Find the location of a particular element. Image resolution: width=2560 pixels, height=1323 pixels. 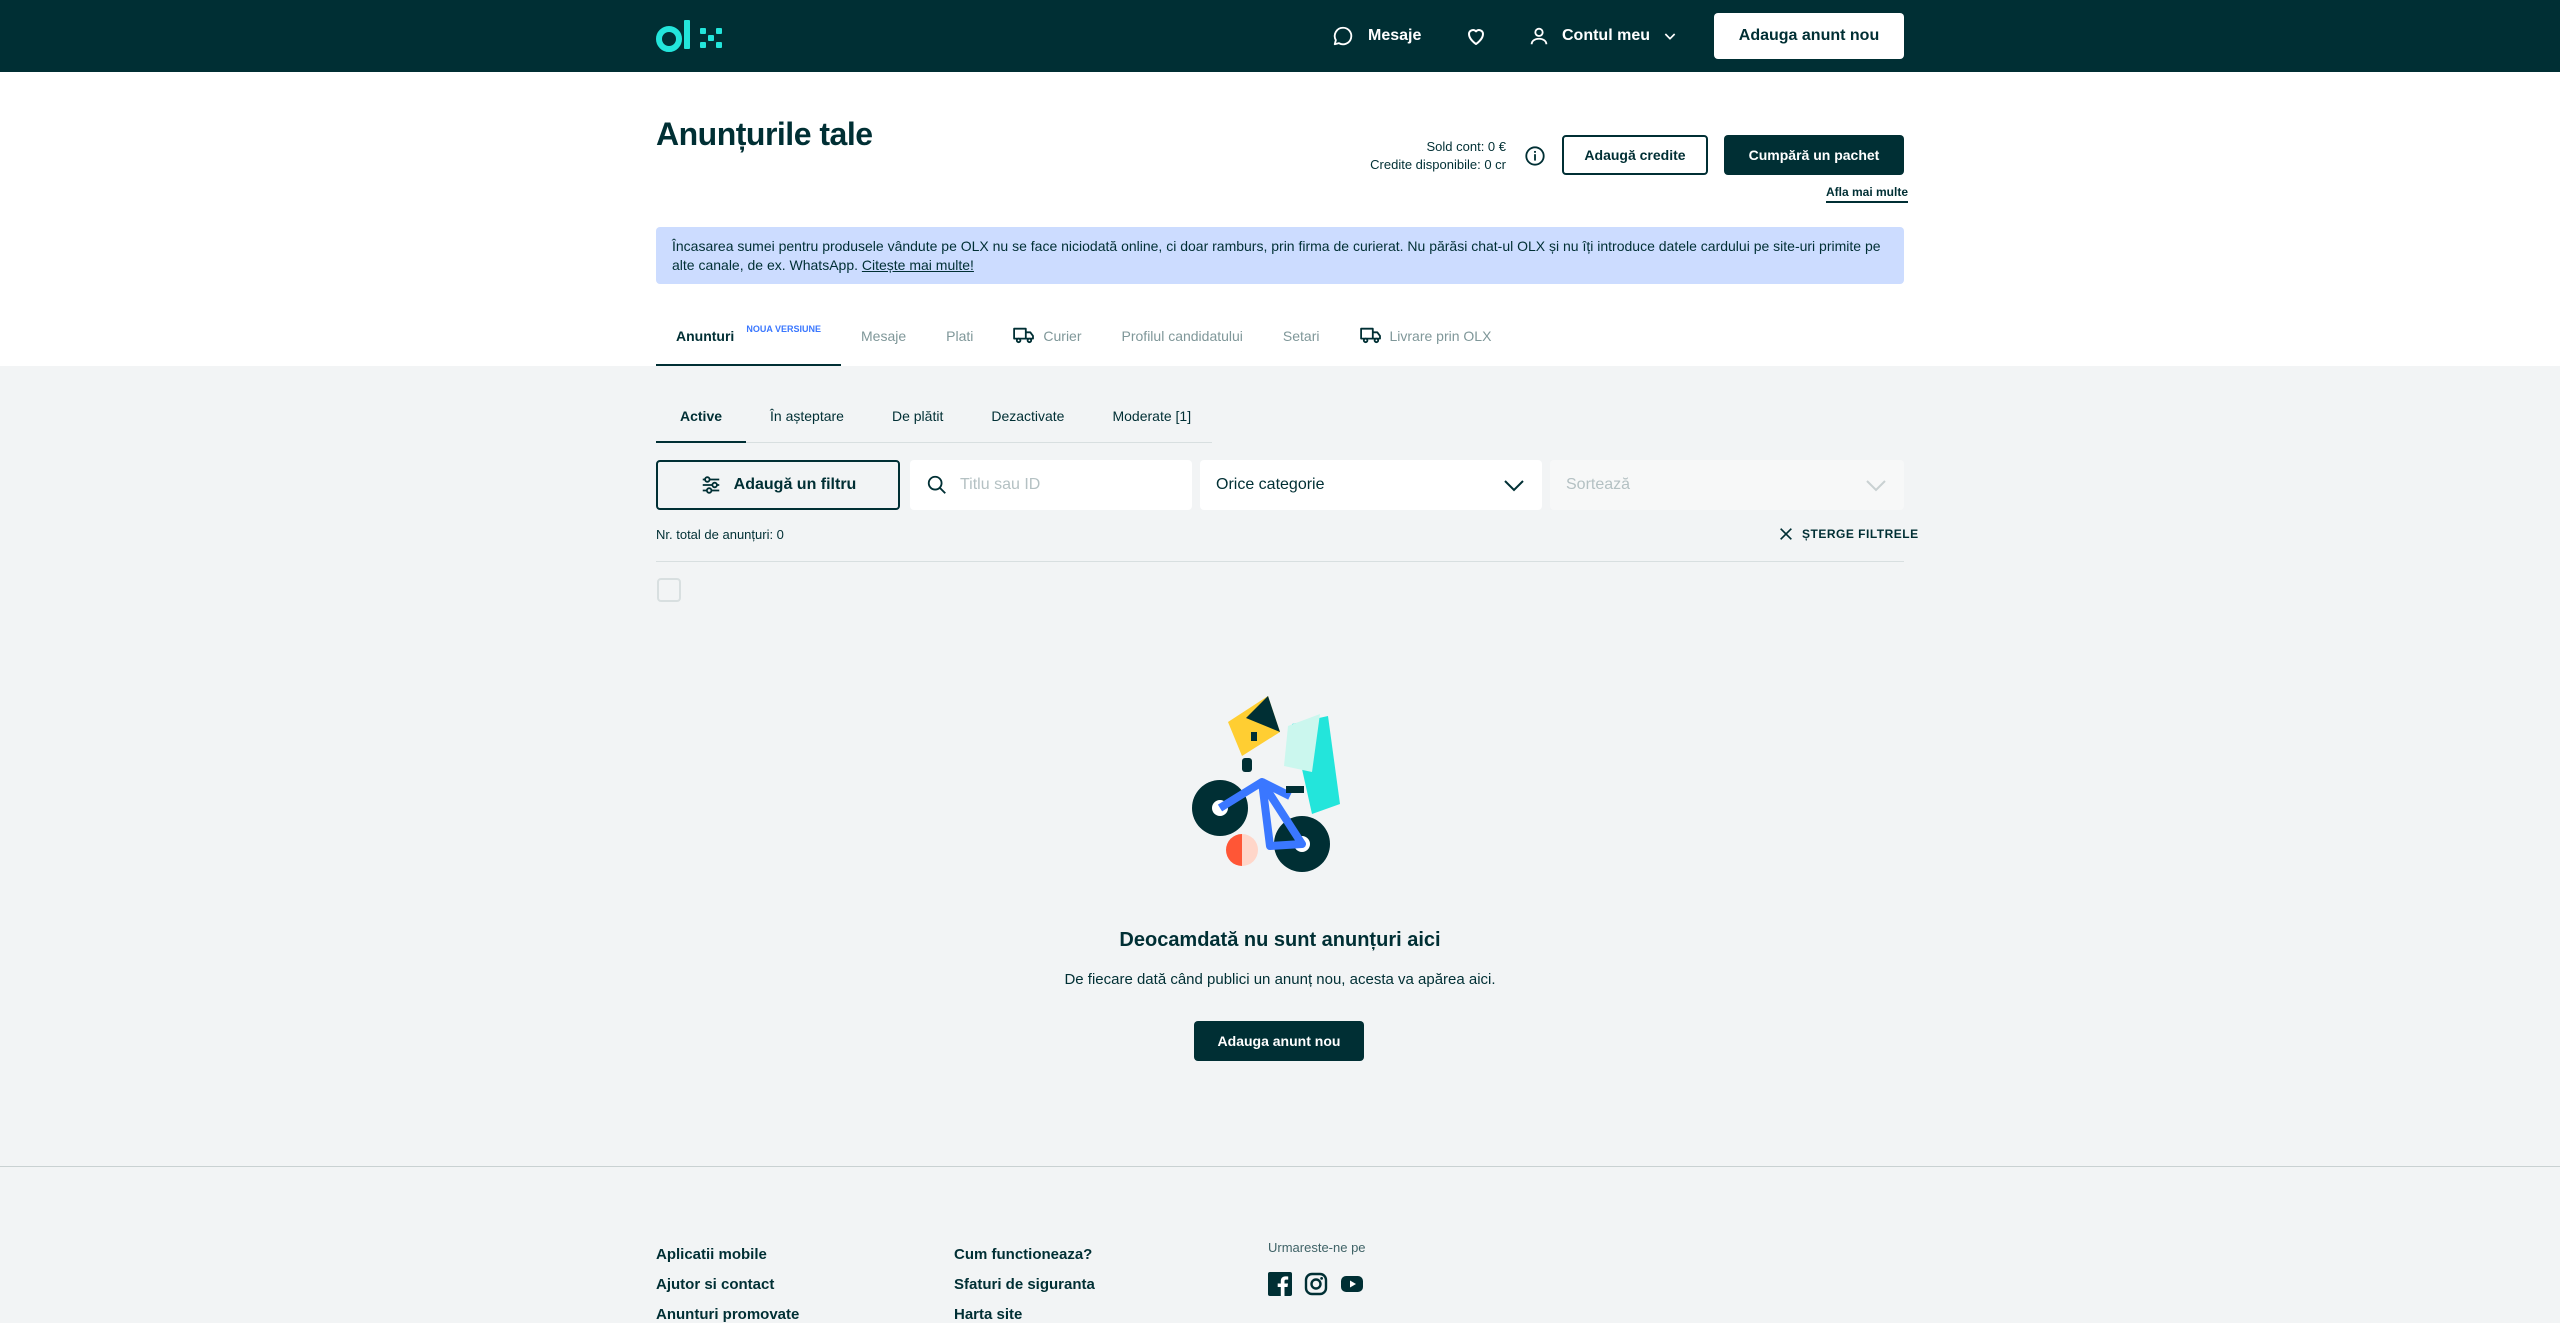

total-ads-count: Nr. total de anunțuri: 0 is located at coordinates (720, 534).